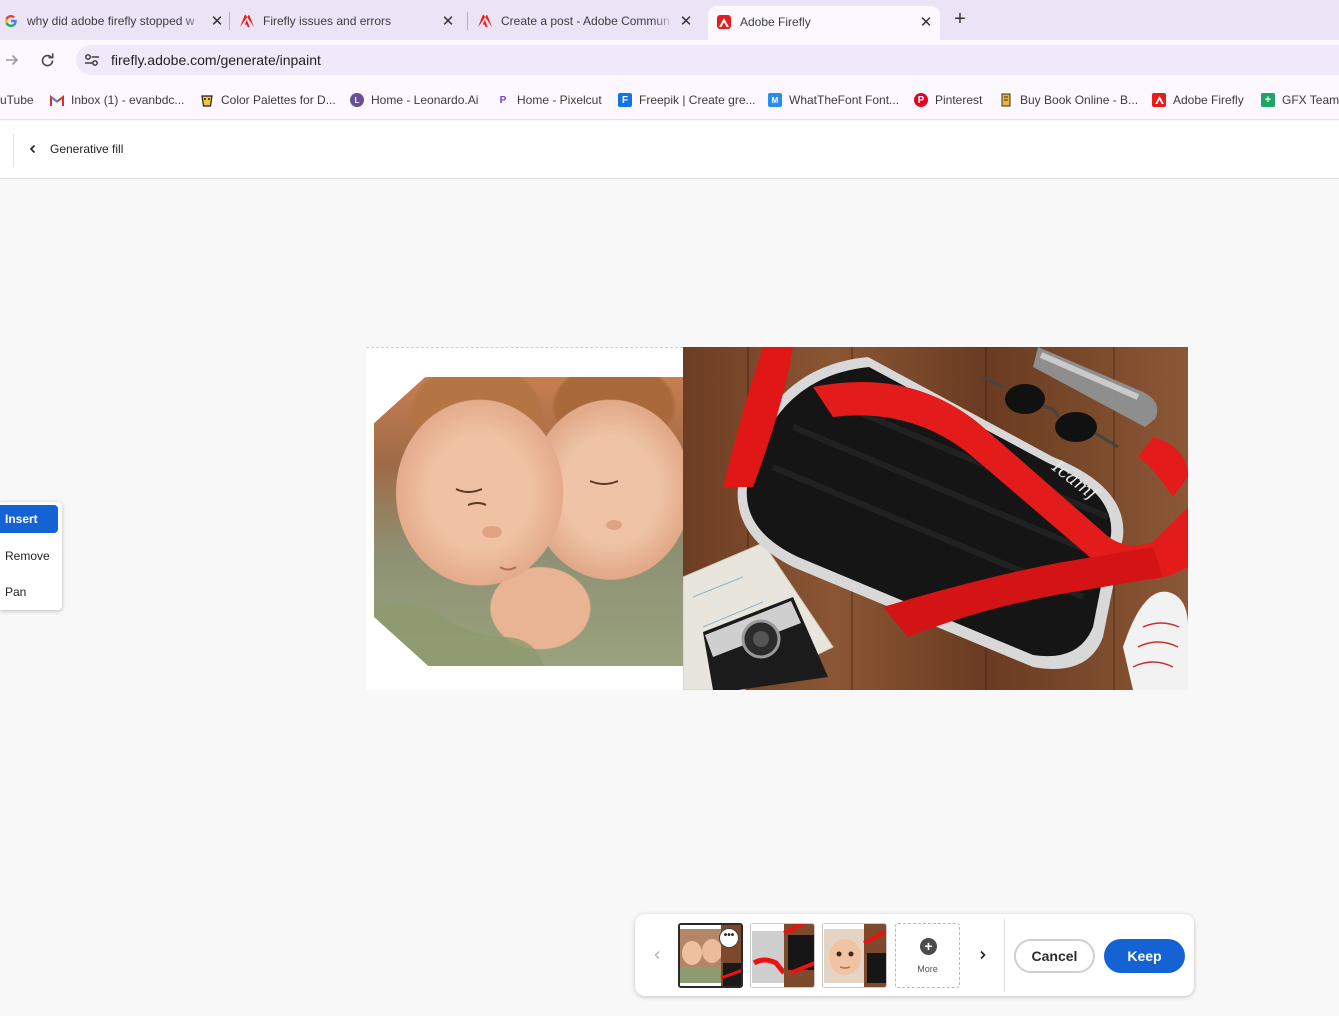 The width and height of the screenshot is (1339, 1016). What do you see at coordinates (13, 150) in the screenshot?
I see `header-divider` at bounding box center [13, 150].